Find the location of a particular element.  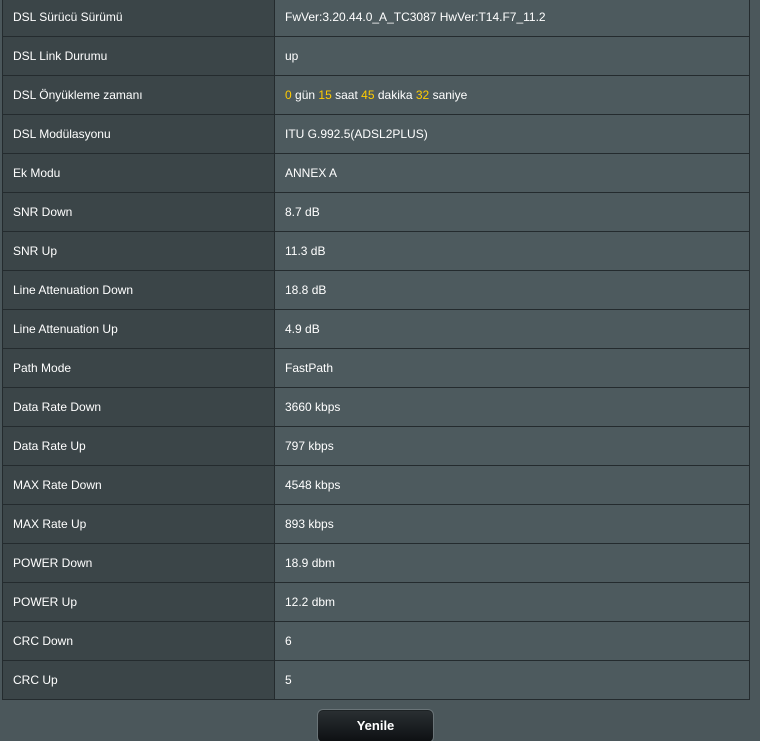

row-label: CRC Up is located at coordinates (138, 680).